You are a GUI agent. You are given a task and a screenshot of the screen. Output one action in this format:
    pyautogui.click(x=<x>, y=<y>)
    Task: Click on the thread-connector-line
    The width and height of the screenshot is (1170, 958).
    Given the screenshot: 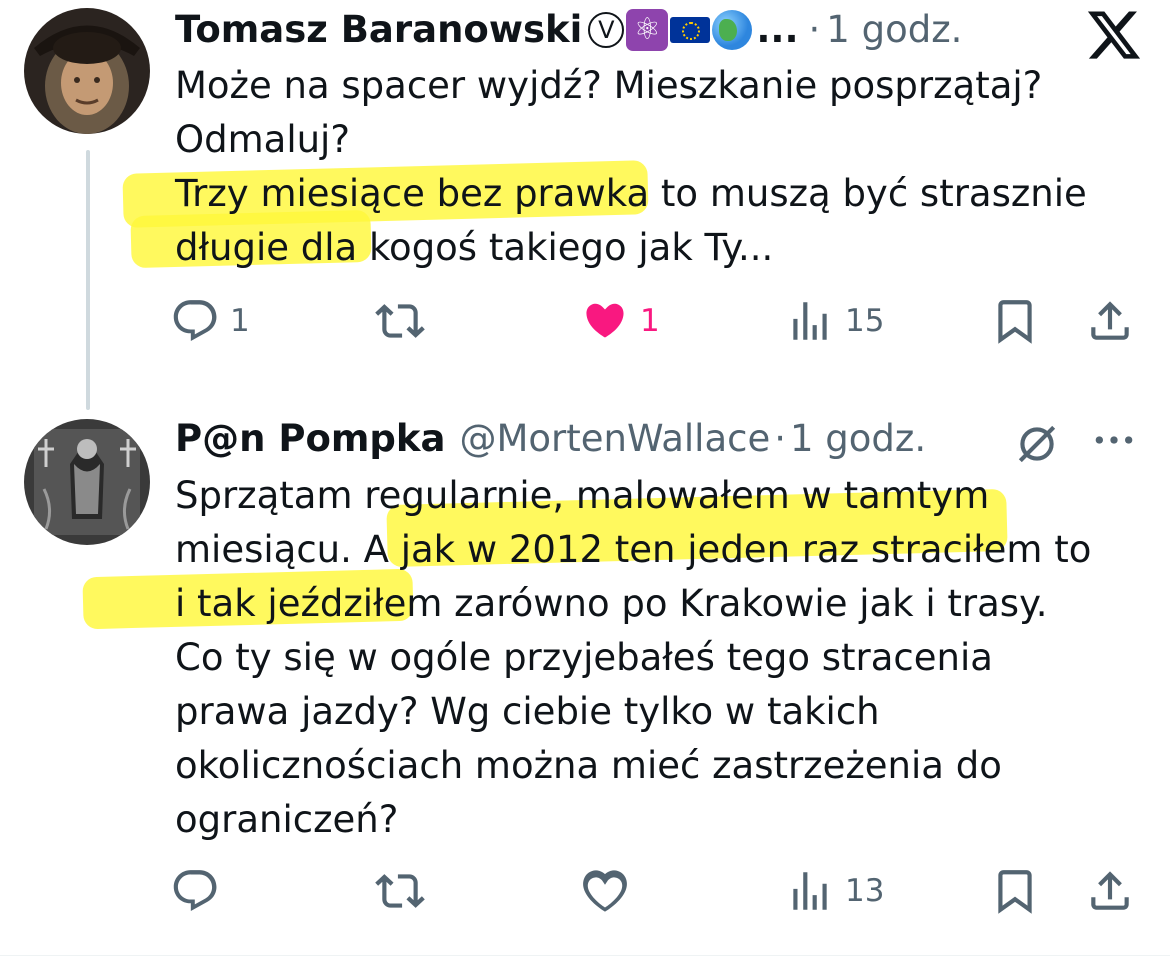 What is the action you would take?
    pyautogui.click(x=88, y=280)
    